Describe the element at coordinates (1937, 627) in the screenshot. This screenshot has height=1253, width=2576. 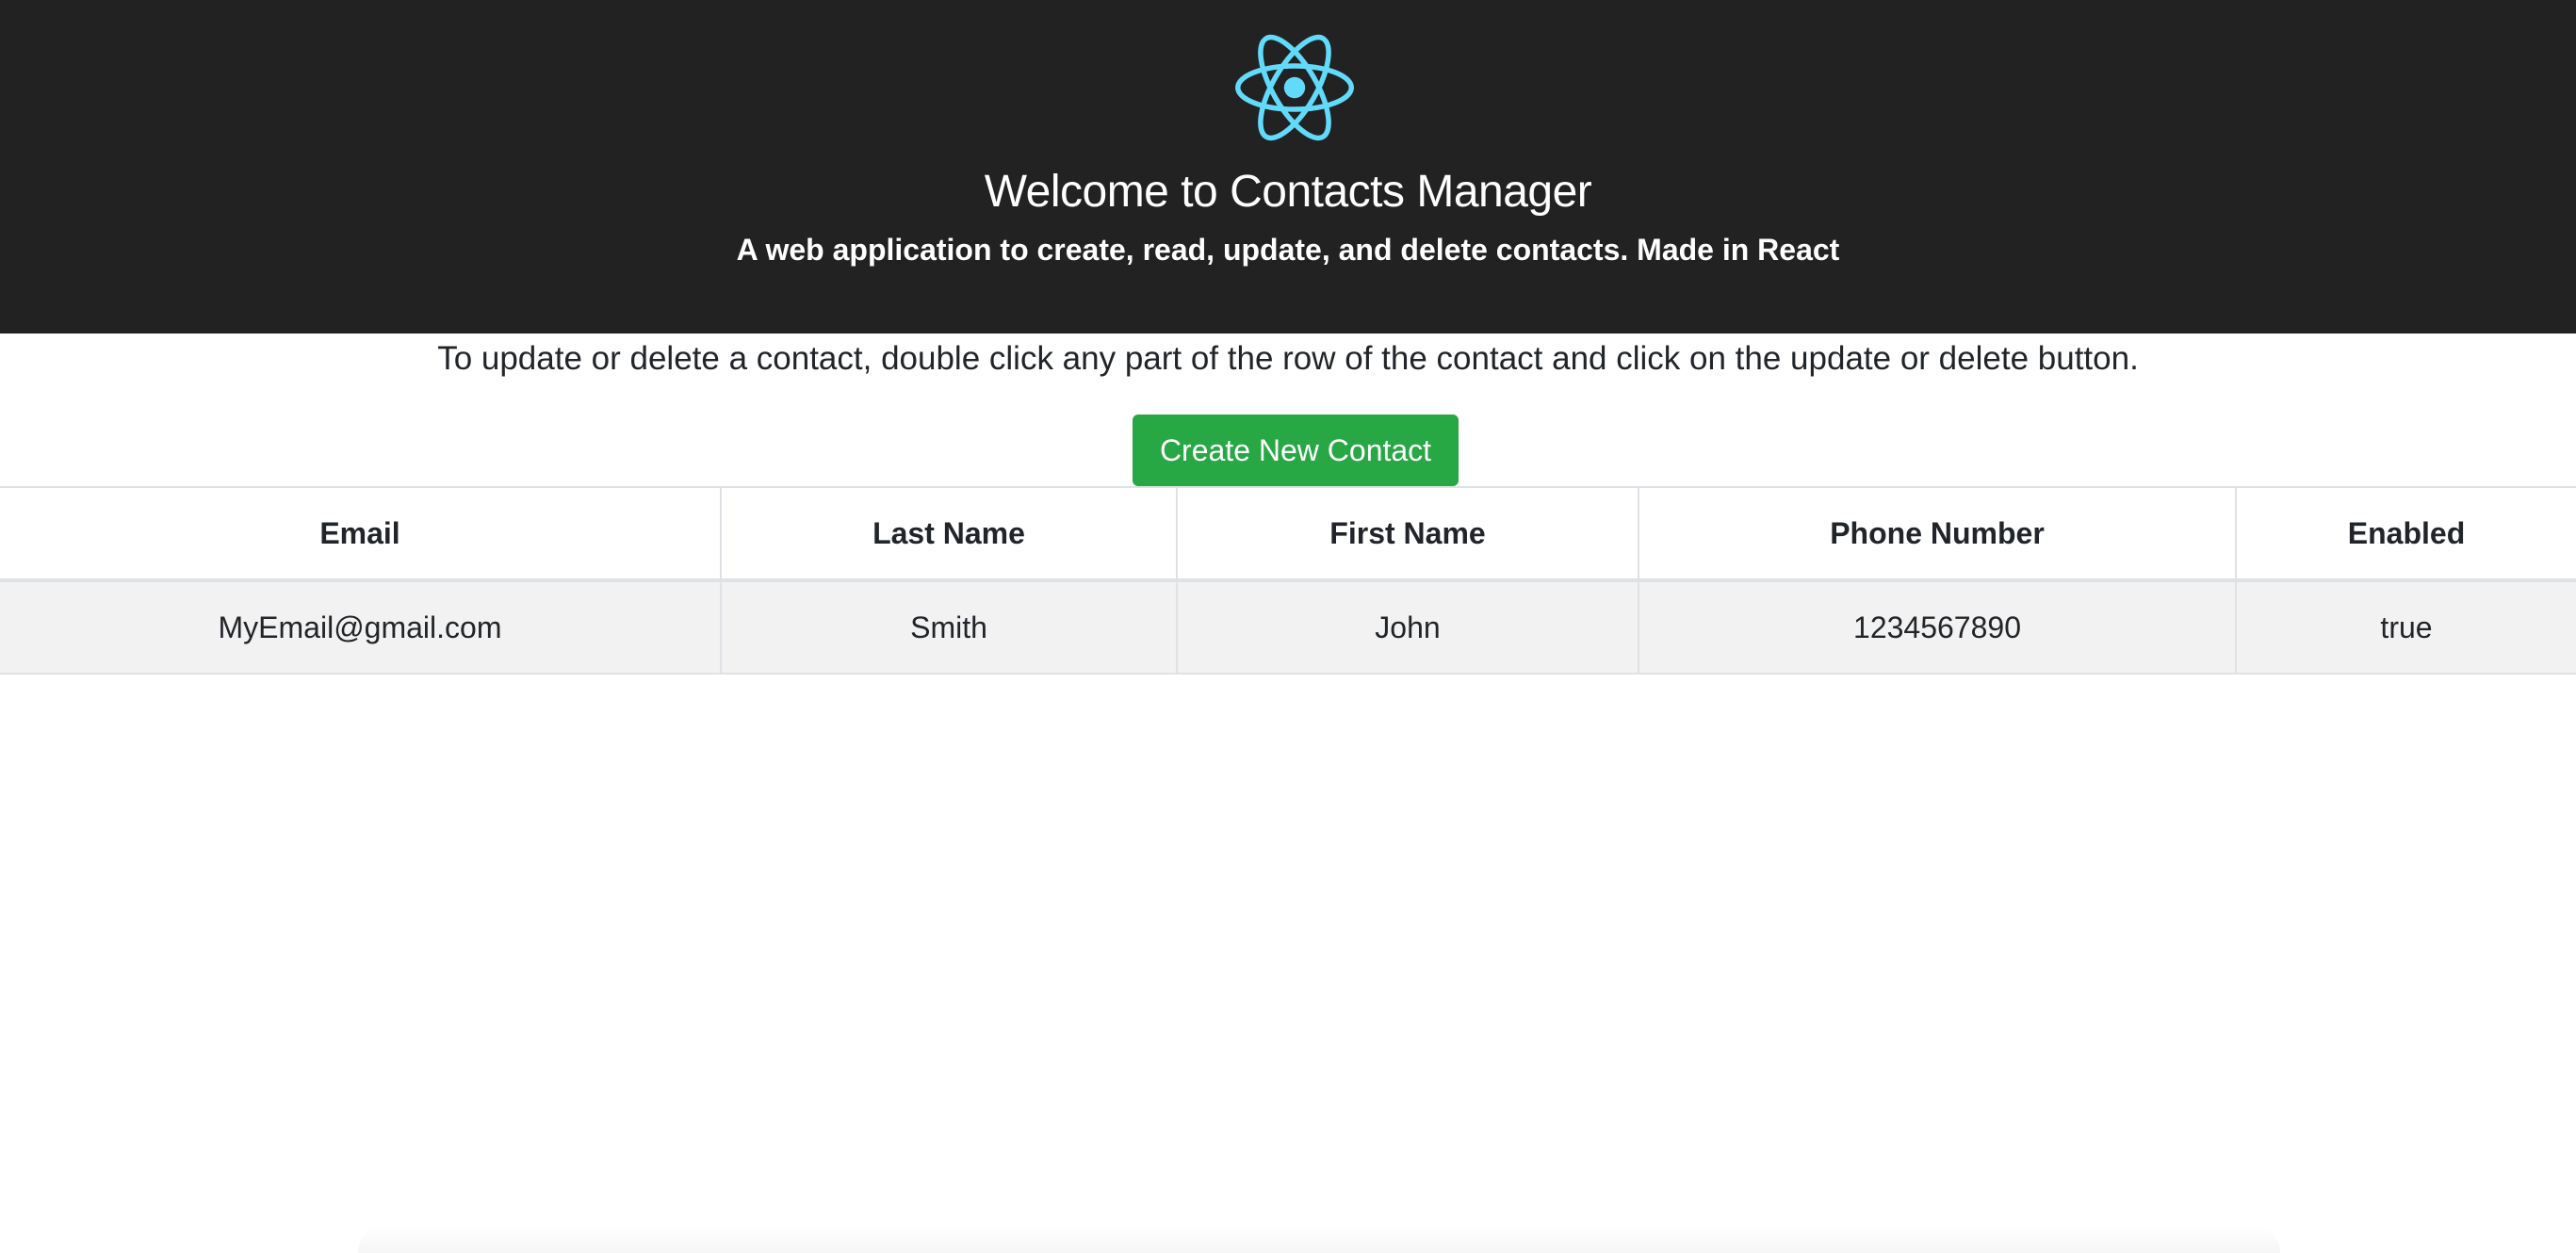
I see `cell-phone-number: 1234567890` at that location.